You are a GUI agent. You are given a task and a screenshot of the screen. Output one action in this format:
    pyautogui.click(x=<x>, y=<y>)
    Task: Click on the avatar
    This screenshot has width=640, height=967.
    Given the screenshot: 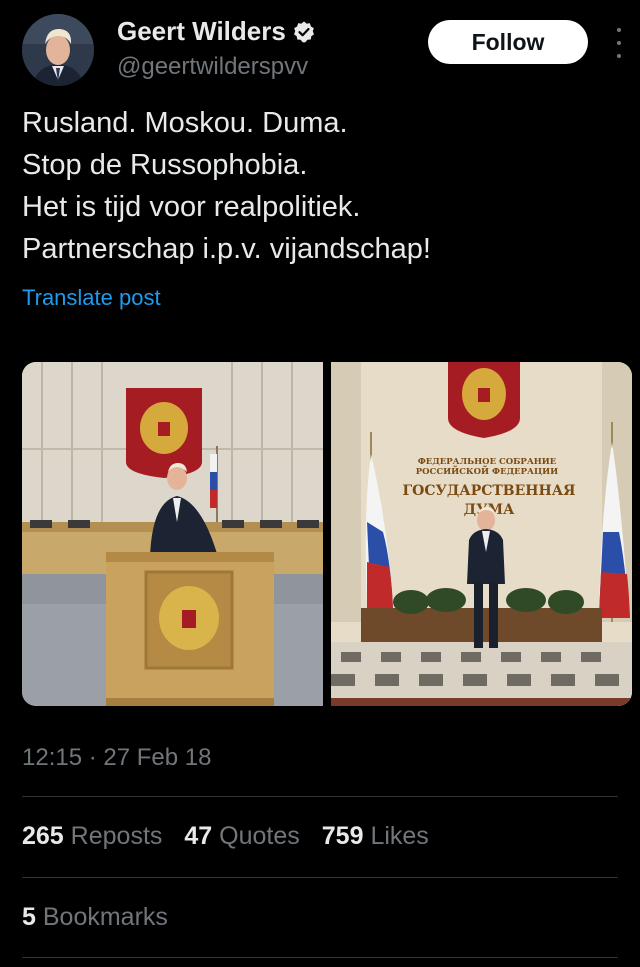 What is the action you would take?
    pyautogui.click(x=58, y=50)
    